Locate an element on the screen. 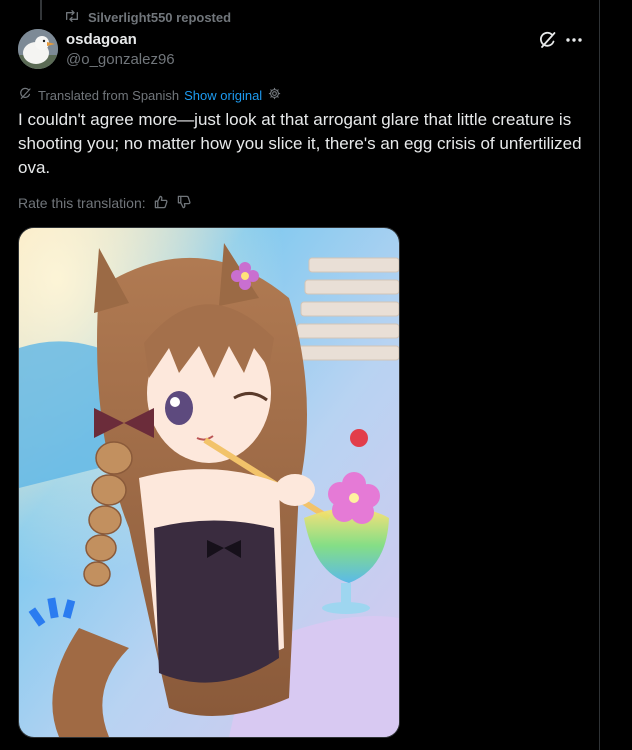 This screenshot has height=750, width=632. translate-icon is located at coordinates (25, 95).